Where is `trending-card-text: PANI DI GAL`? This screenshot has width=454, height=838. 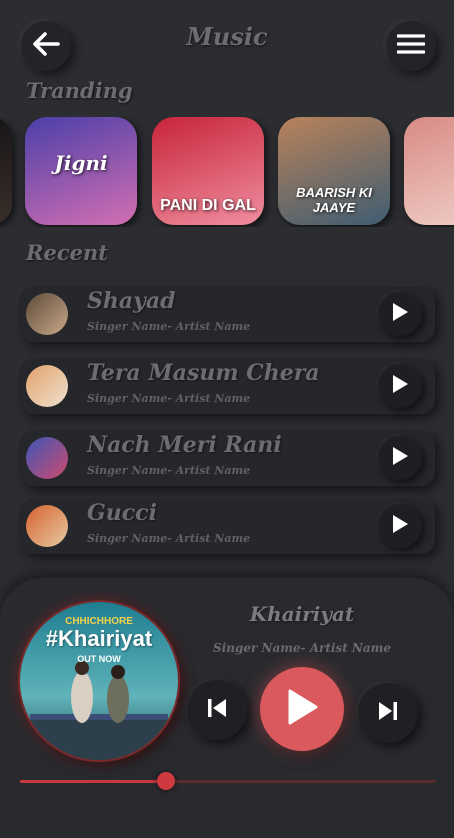
trending-card-text: PANI DI GAL is located at coordinates (208, 205).